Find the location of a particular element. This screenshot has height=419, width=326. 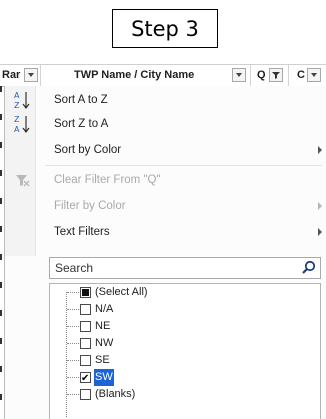

column-header-rank: Rar is located at coordinates (11, 75).